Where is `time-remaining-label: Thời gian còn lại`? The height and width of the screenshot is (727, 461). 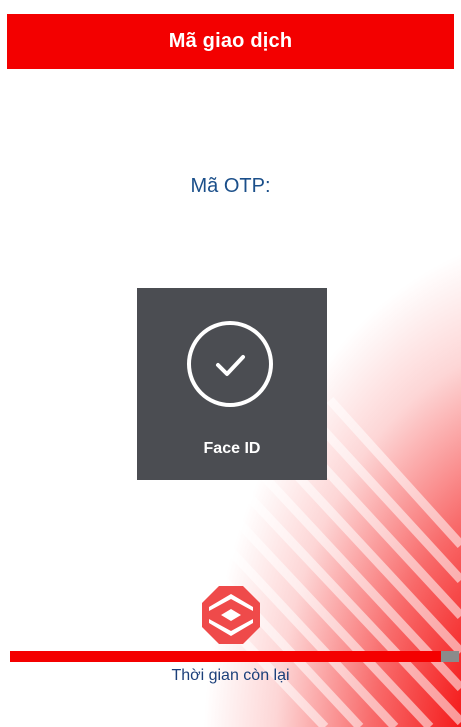
time-remaining-label: Thời gian còn lại is located at coordinates (230, 675).